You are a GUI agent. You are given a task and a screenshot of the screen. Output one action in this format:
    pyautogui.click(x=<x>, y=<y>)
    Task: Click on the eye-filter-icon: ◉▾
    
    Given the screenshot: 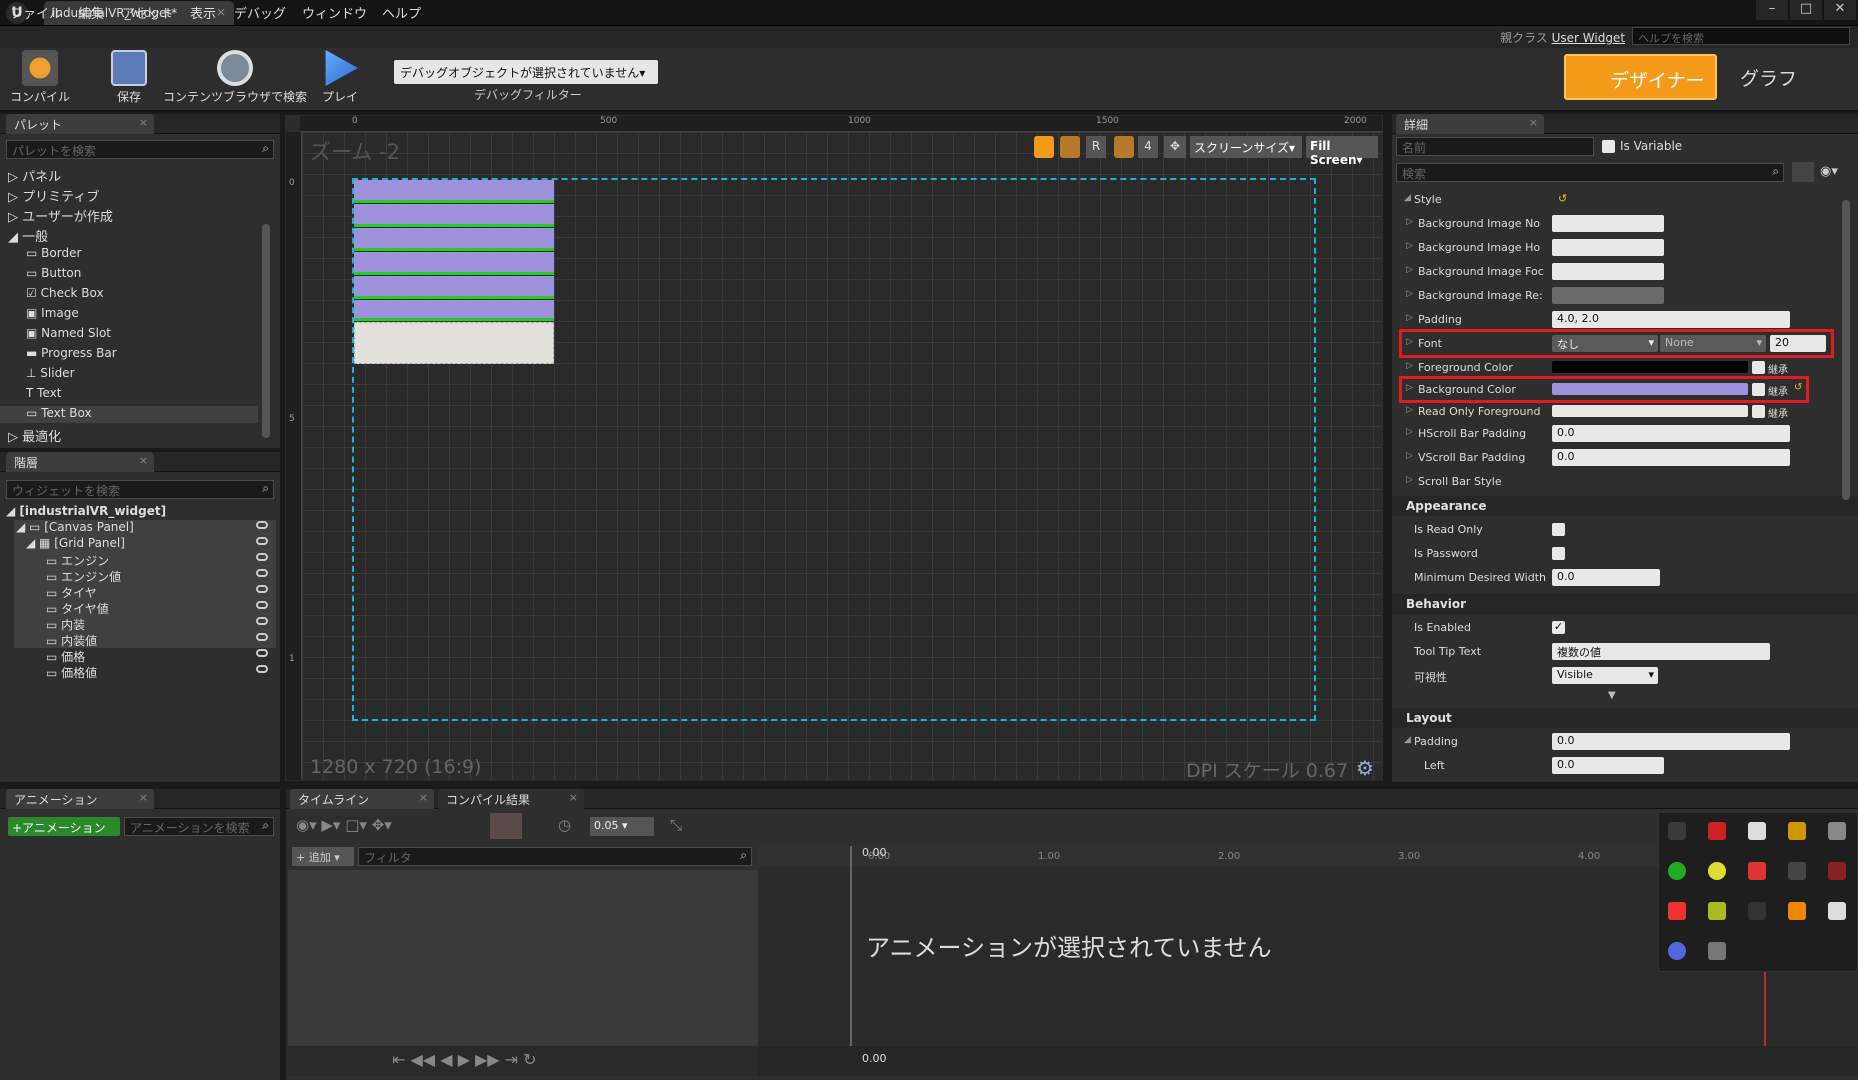 What is the action you would take?
    pyautogui.click(x=1829, y=171)
    